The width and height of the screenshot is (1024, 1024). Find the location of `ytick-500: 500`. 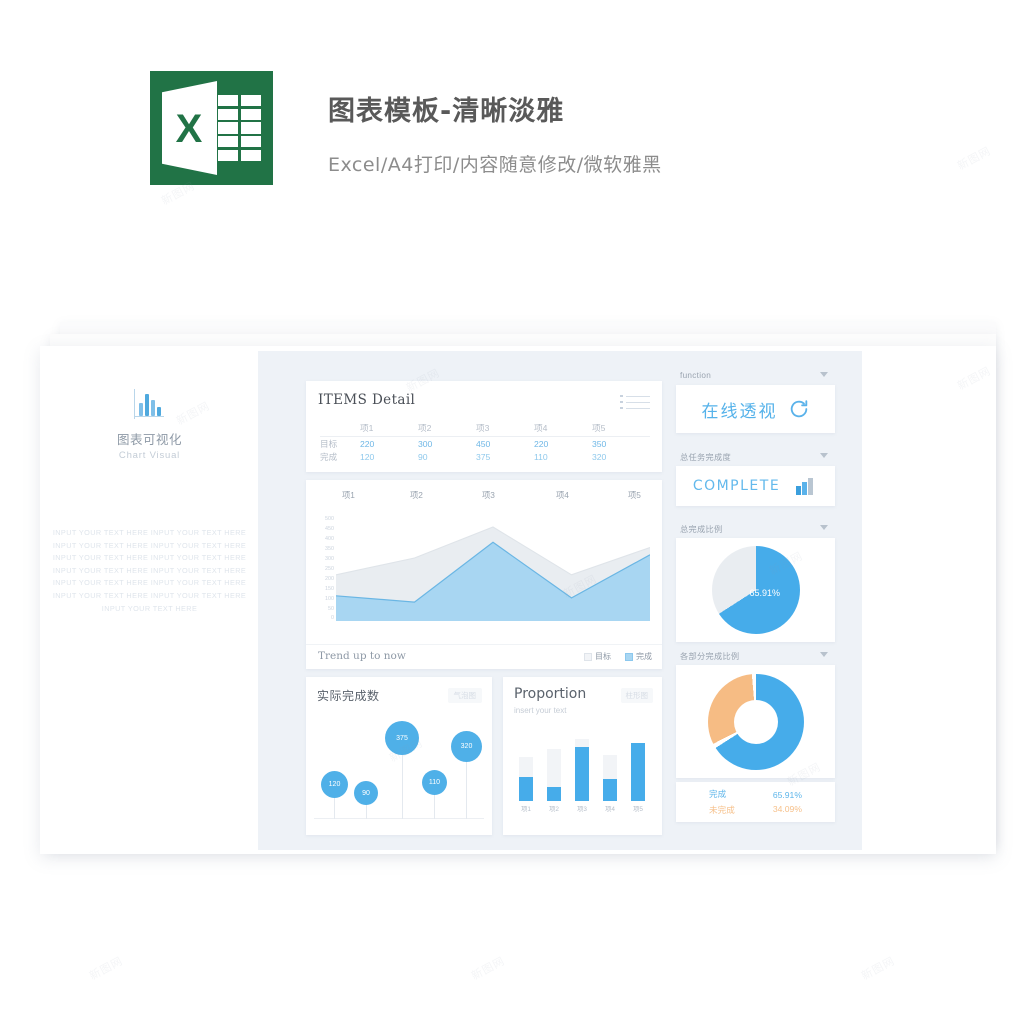

ytick-500: 500 is located at coordinates (329, 519).